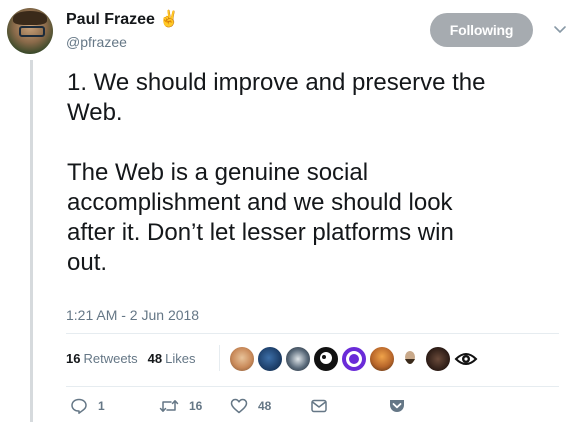 The image size is (575, 422). I want to click on tweet-stats: 16 Retweets 48 Likes, so click(136, 358).